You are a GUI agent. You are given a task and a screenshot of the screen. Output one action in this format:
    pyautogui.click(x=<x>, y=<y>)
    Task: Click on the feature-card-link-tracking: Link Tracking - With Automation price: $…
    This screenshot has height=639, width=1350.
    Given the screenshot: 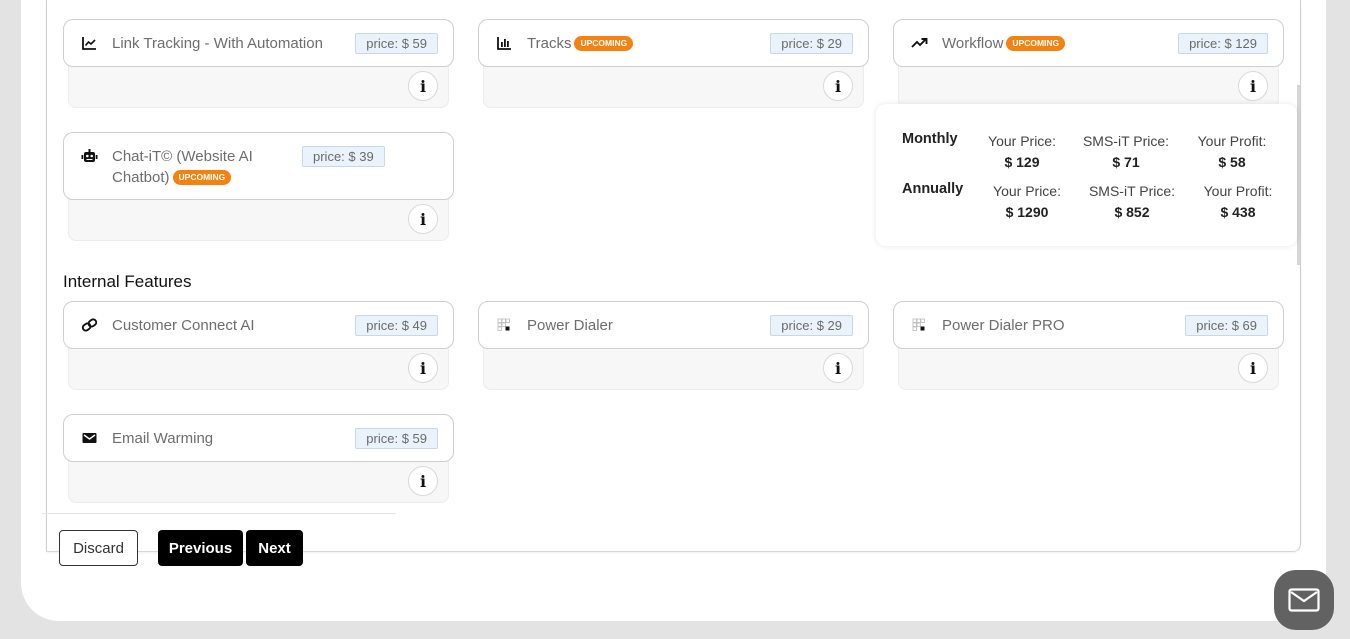 What is the action you would take?
    pyautogui.click(x=258, y=63)
    